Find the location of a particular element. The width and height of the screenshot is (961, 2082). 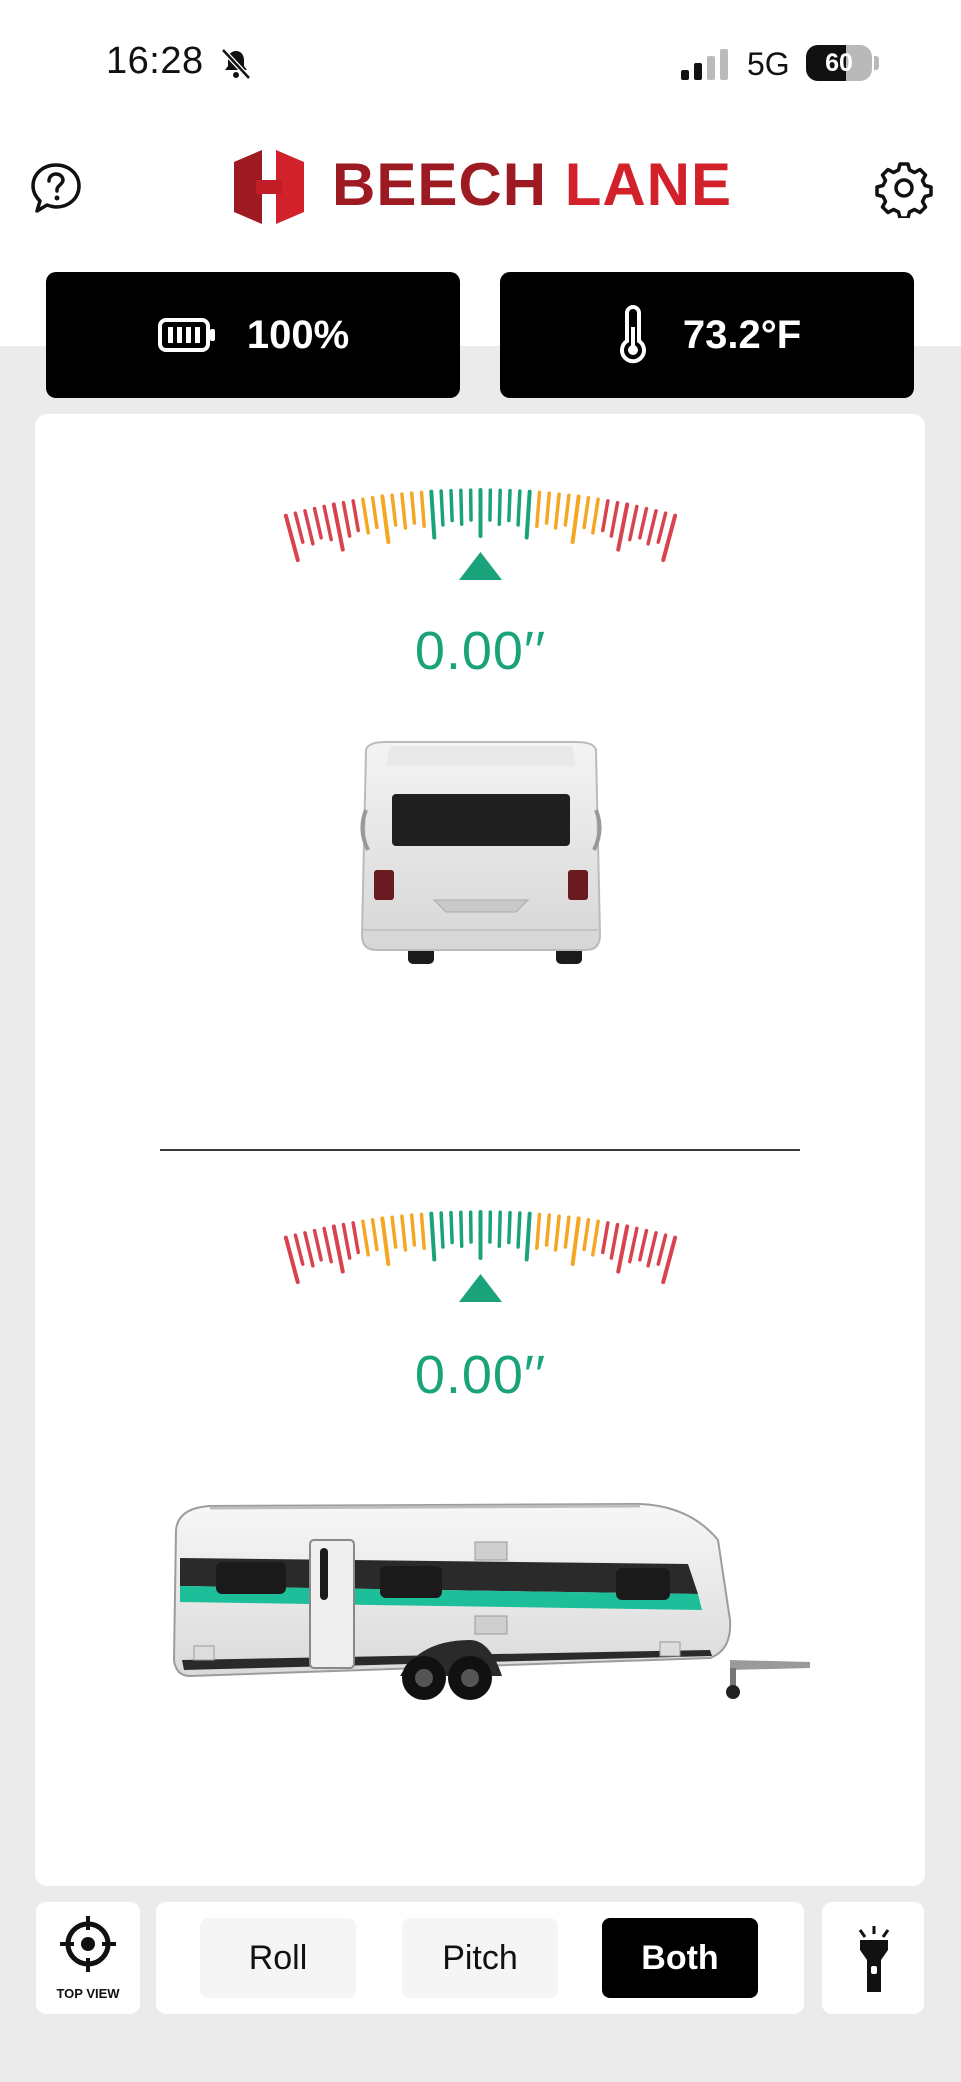

view-mode-selector: Roll Pitch Both is located at coordinates (480, 1958).